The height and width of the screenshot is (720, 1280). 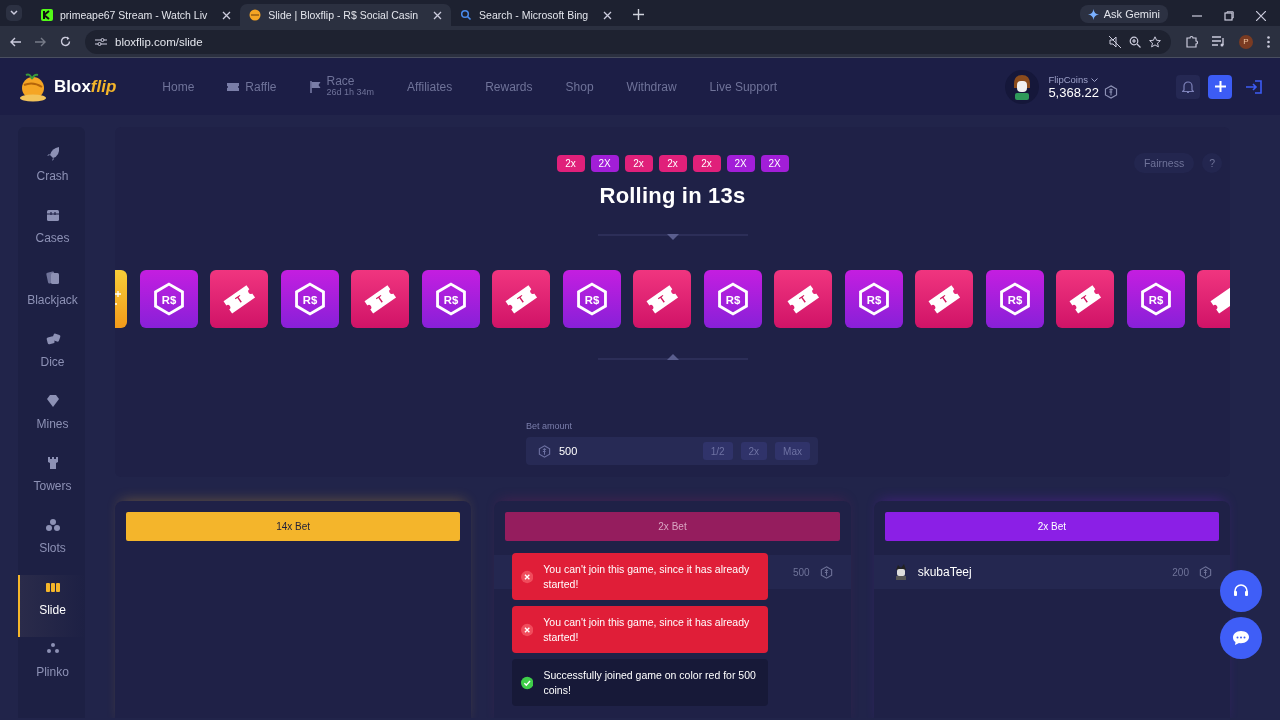 What do you see at coordinates (527, 682) in the screenshot?
I see `check-icon` at bounding box center [527, 682].